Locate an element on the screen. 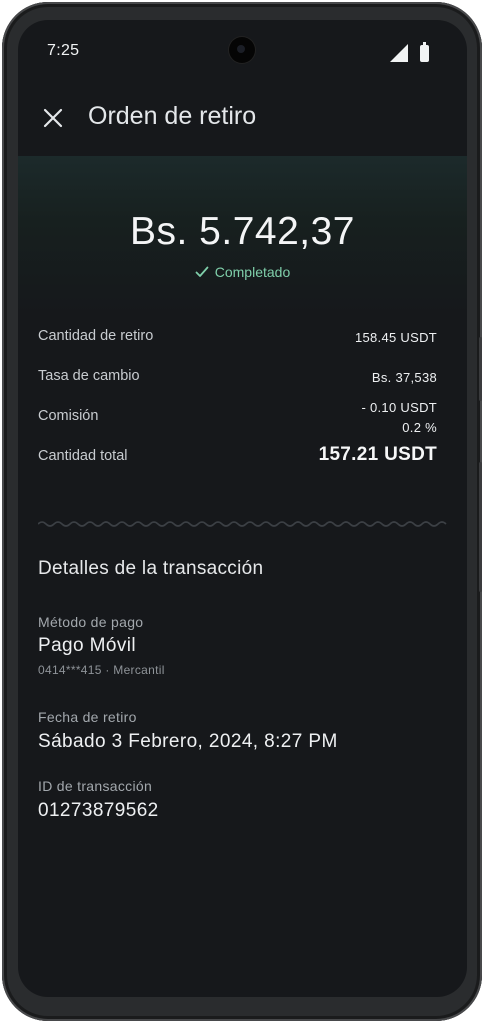 The width and height of the screenshot is (484, 1023). battery-icon is located at coordinates (424, 52).